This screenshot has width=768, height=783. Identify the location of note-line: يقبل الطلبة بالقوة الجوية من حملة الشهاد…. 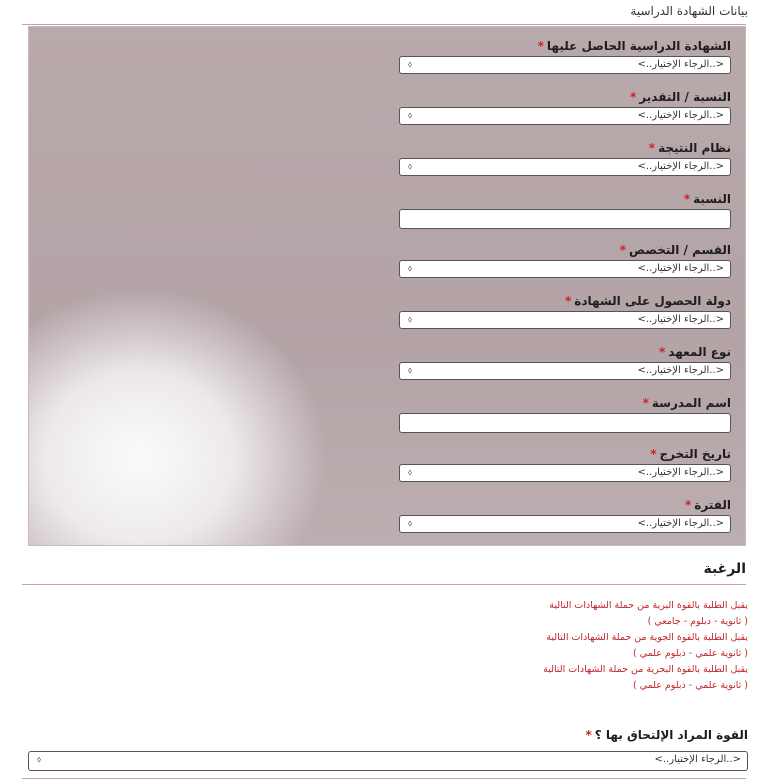
(647, 637).